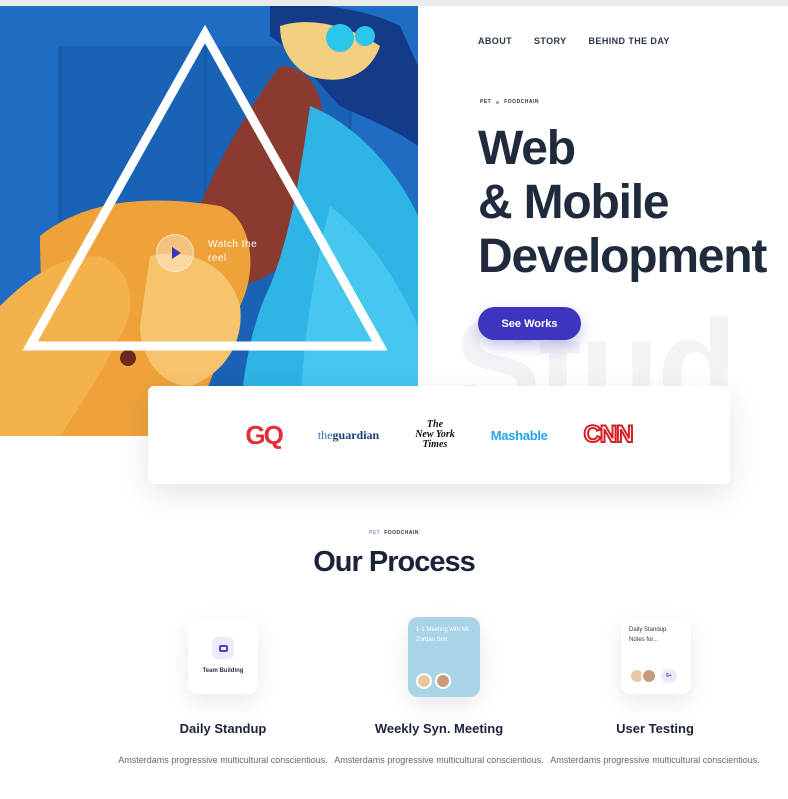  What do you see at coordinates (498, 102) in the screenshot?
I see `eyebrow-dot` at bounding box center [498, 102].